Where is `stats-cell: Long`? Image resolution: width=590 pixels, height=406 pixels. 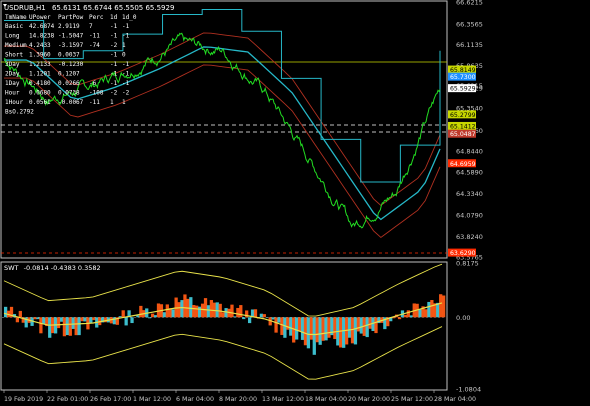 stats-cell: Long is located at coordinates (12, 36).